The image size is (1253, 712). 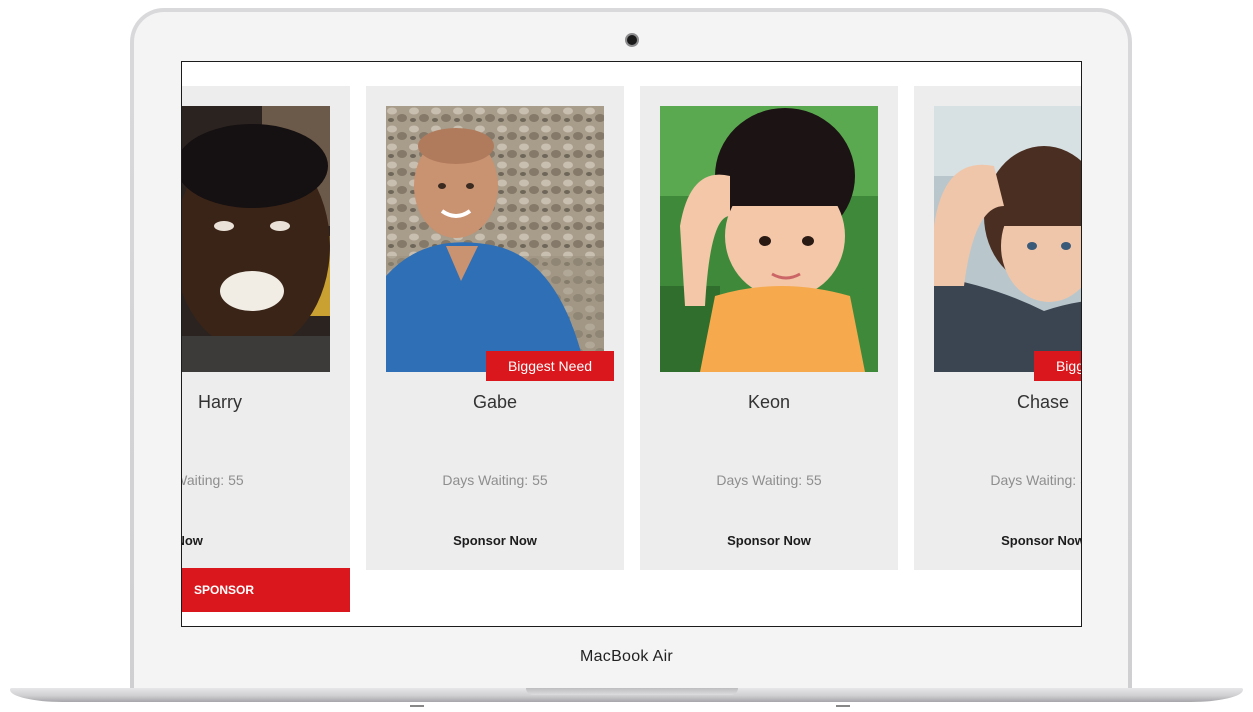 What do you see at coordinates (266, 590) in the screenshot?
I see `sponsor-button: SPONSOR` at bounding box center [266, 590].